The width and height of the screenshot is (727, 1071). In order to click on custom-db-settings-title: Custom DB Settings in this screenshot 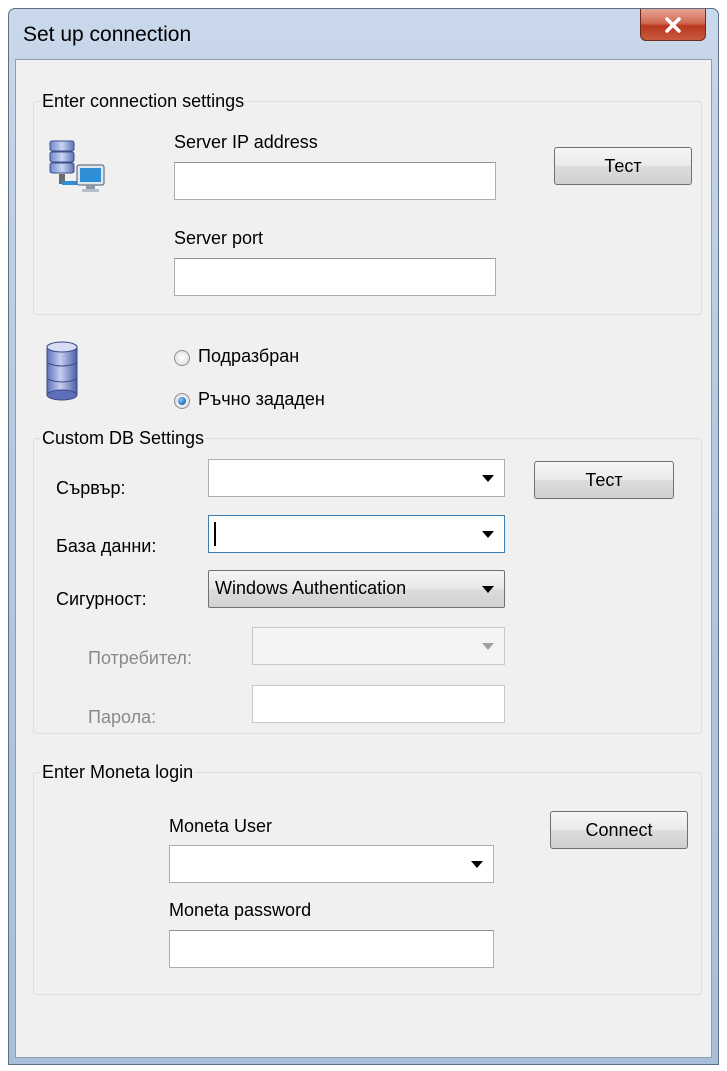, I will do `click(123, 438)`.